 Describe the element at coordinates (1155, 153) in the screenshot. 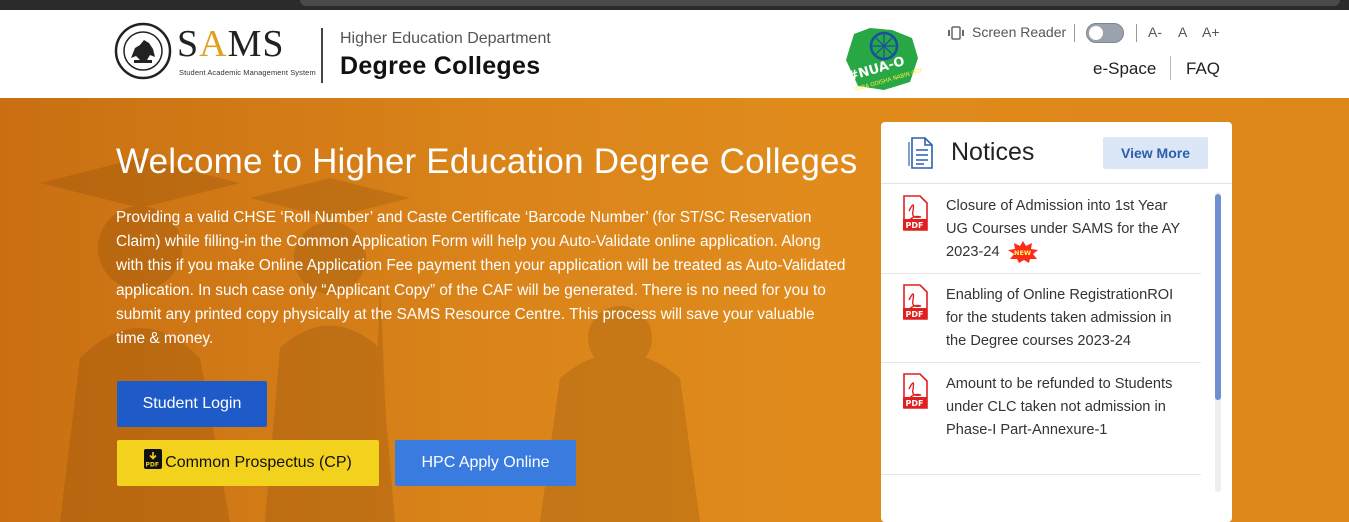

I see `view-more-button: View More` at that location.